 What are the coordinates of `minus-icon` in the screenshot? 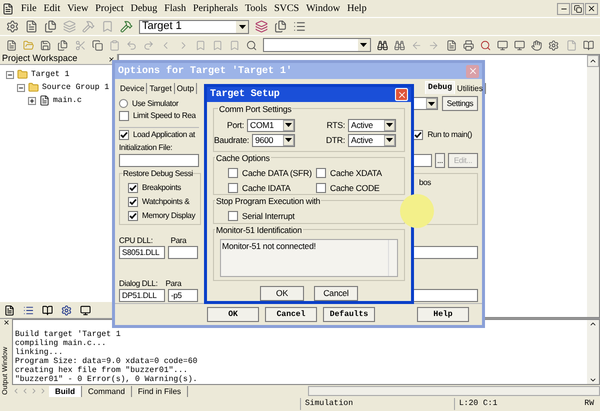 It's located at (10, 75).